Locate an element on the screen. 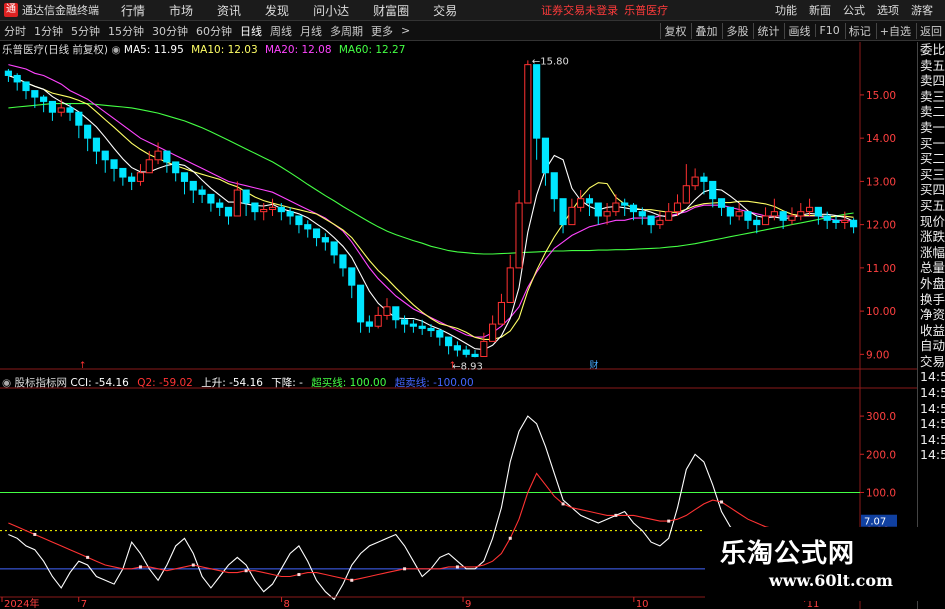 Image resolution: width=945 pixels, height=609 pixels. menu-item-news: 资讯 is located at coordinates (229, 10).